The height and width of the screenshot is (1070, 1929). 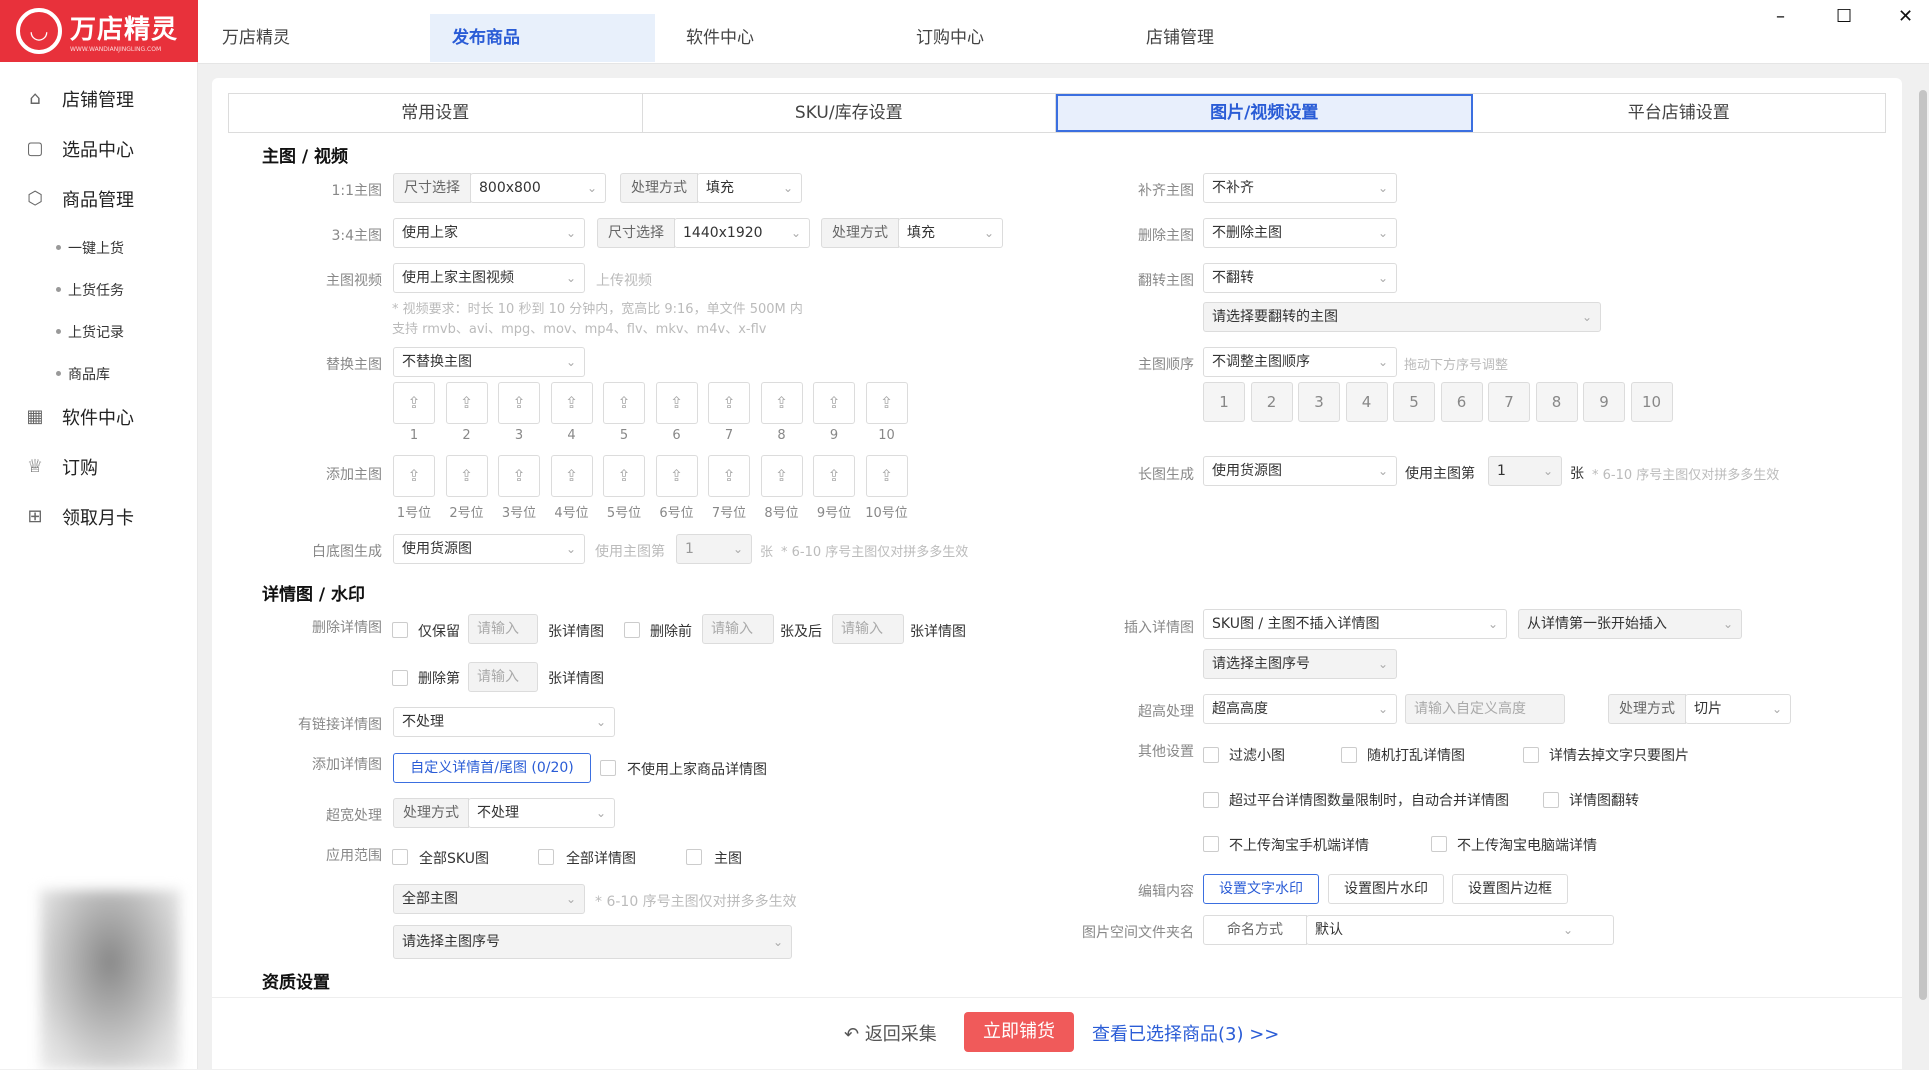 I want to click on tab-sku: SKU/库存设置, so click(x=849, y=113).